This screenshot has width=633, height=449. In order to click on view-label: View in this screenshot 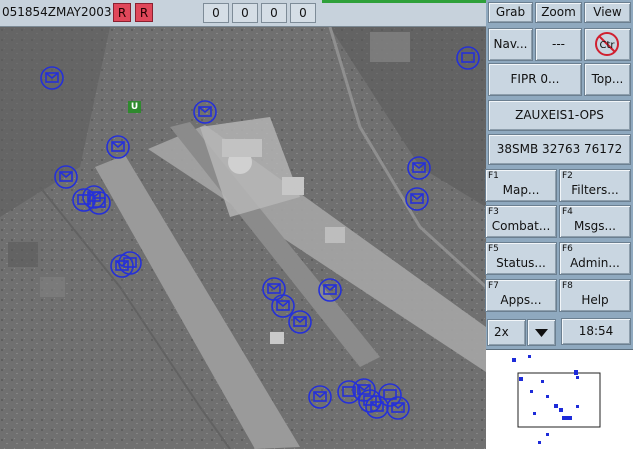, I will do `click(607, 12)`.